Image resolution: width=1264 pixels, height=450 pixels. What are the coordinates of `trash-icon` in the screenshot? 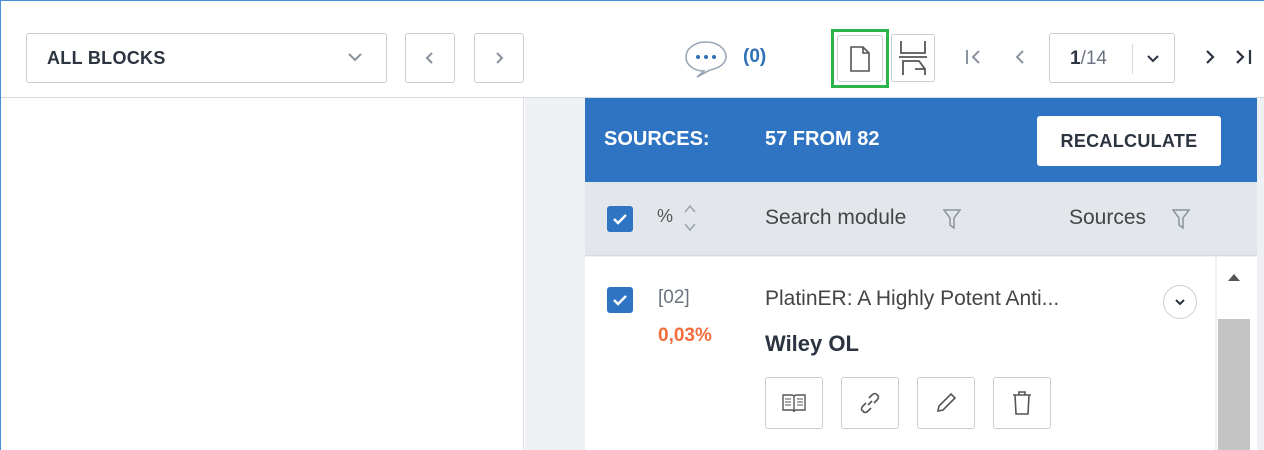 It's located at (1022, 403).